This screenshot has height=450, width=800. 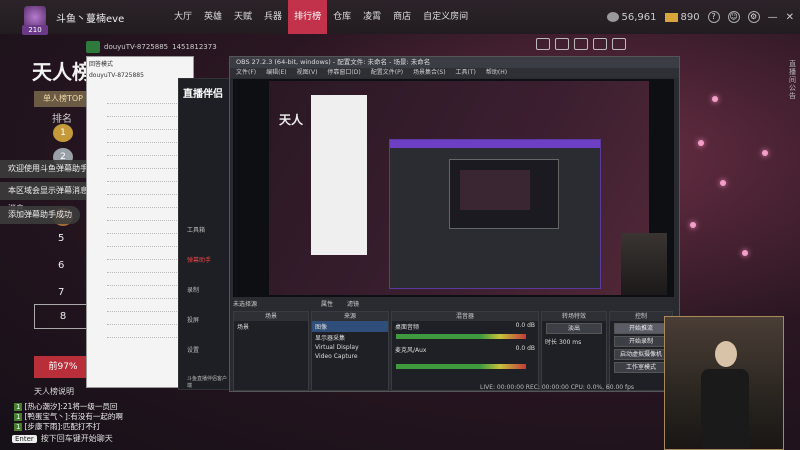 What do you see at coordinates (372, 17) in the screenshot?
I see `nav-lingxiao: 凌霄` at bounding box center [372, 17].